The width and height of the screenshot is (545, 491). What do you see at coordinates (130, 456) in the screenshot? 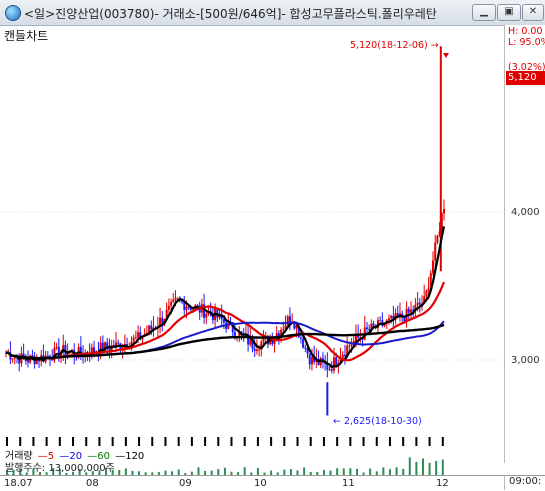
I see `ma120-legend: —120` at bounding box center [130, 456].